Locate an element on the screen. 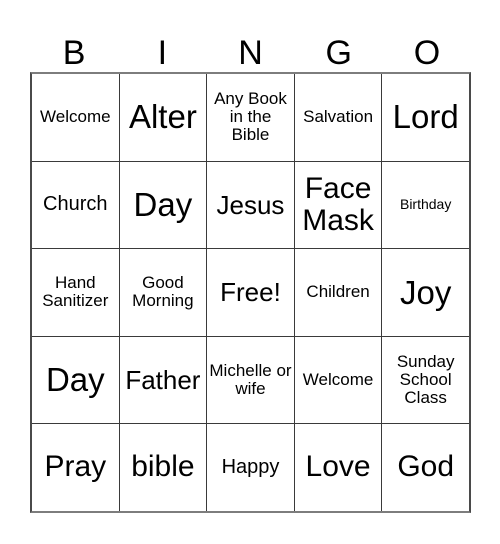 This screenshot has height=544, width=500. bingo-cell-free-space: Free! is located at coordinates (251, 292).